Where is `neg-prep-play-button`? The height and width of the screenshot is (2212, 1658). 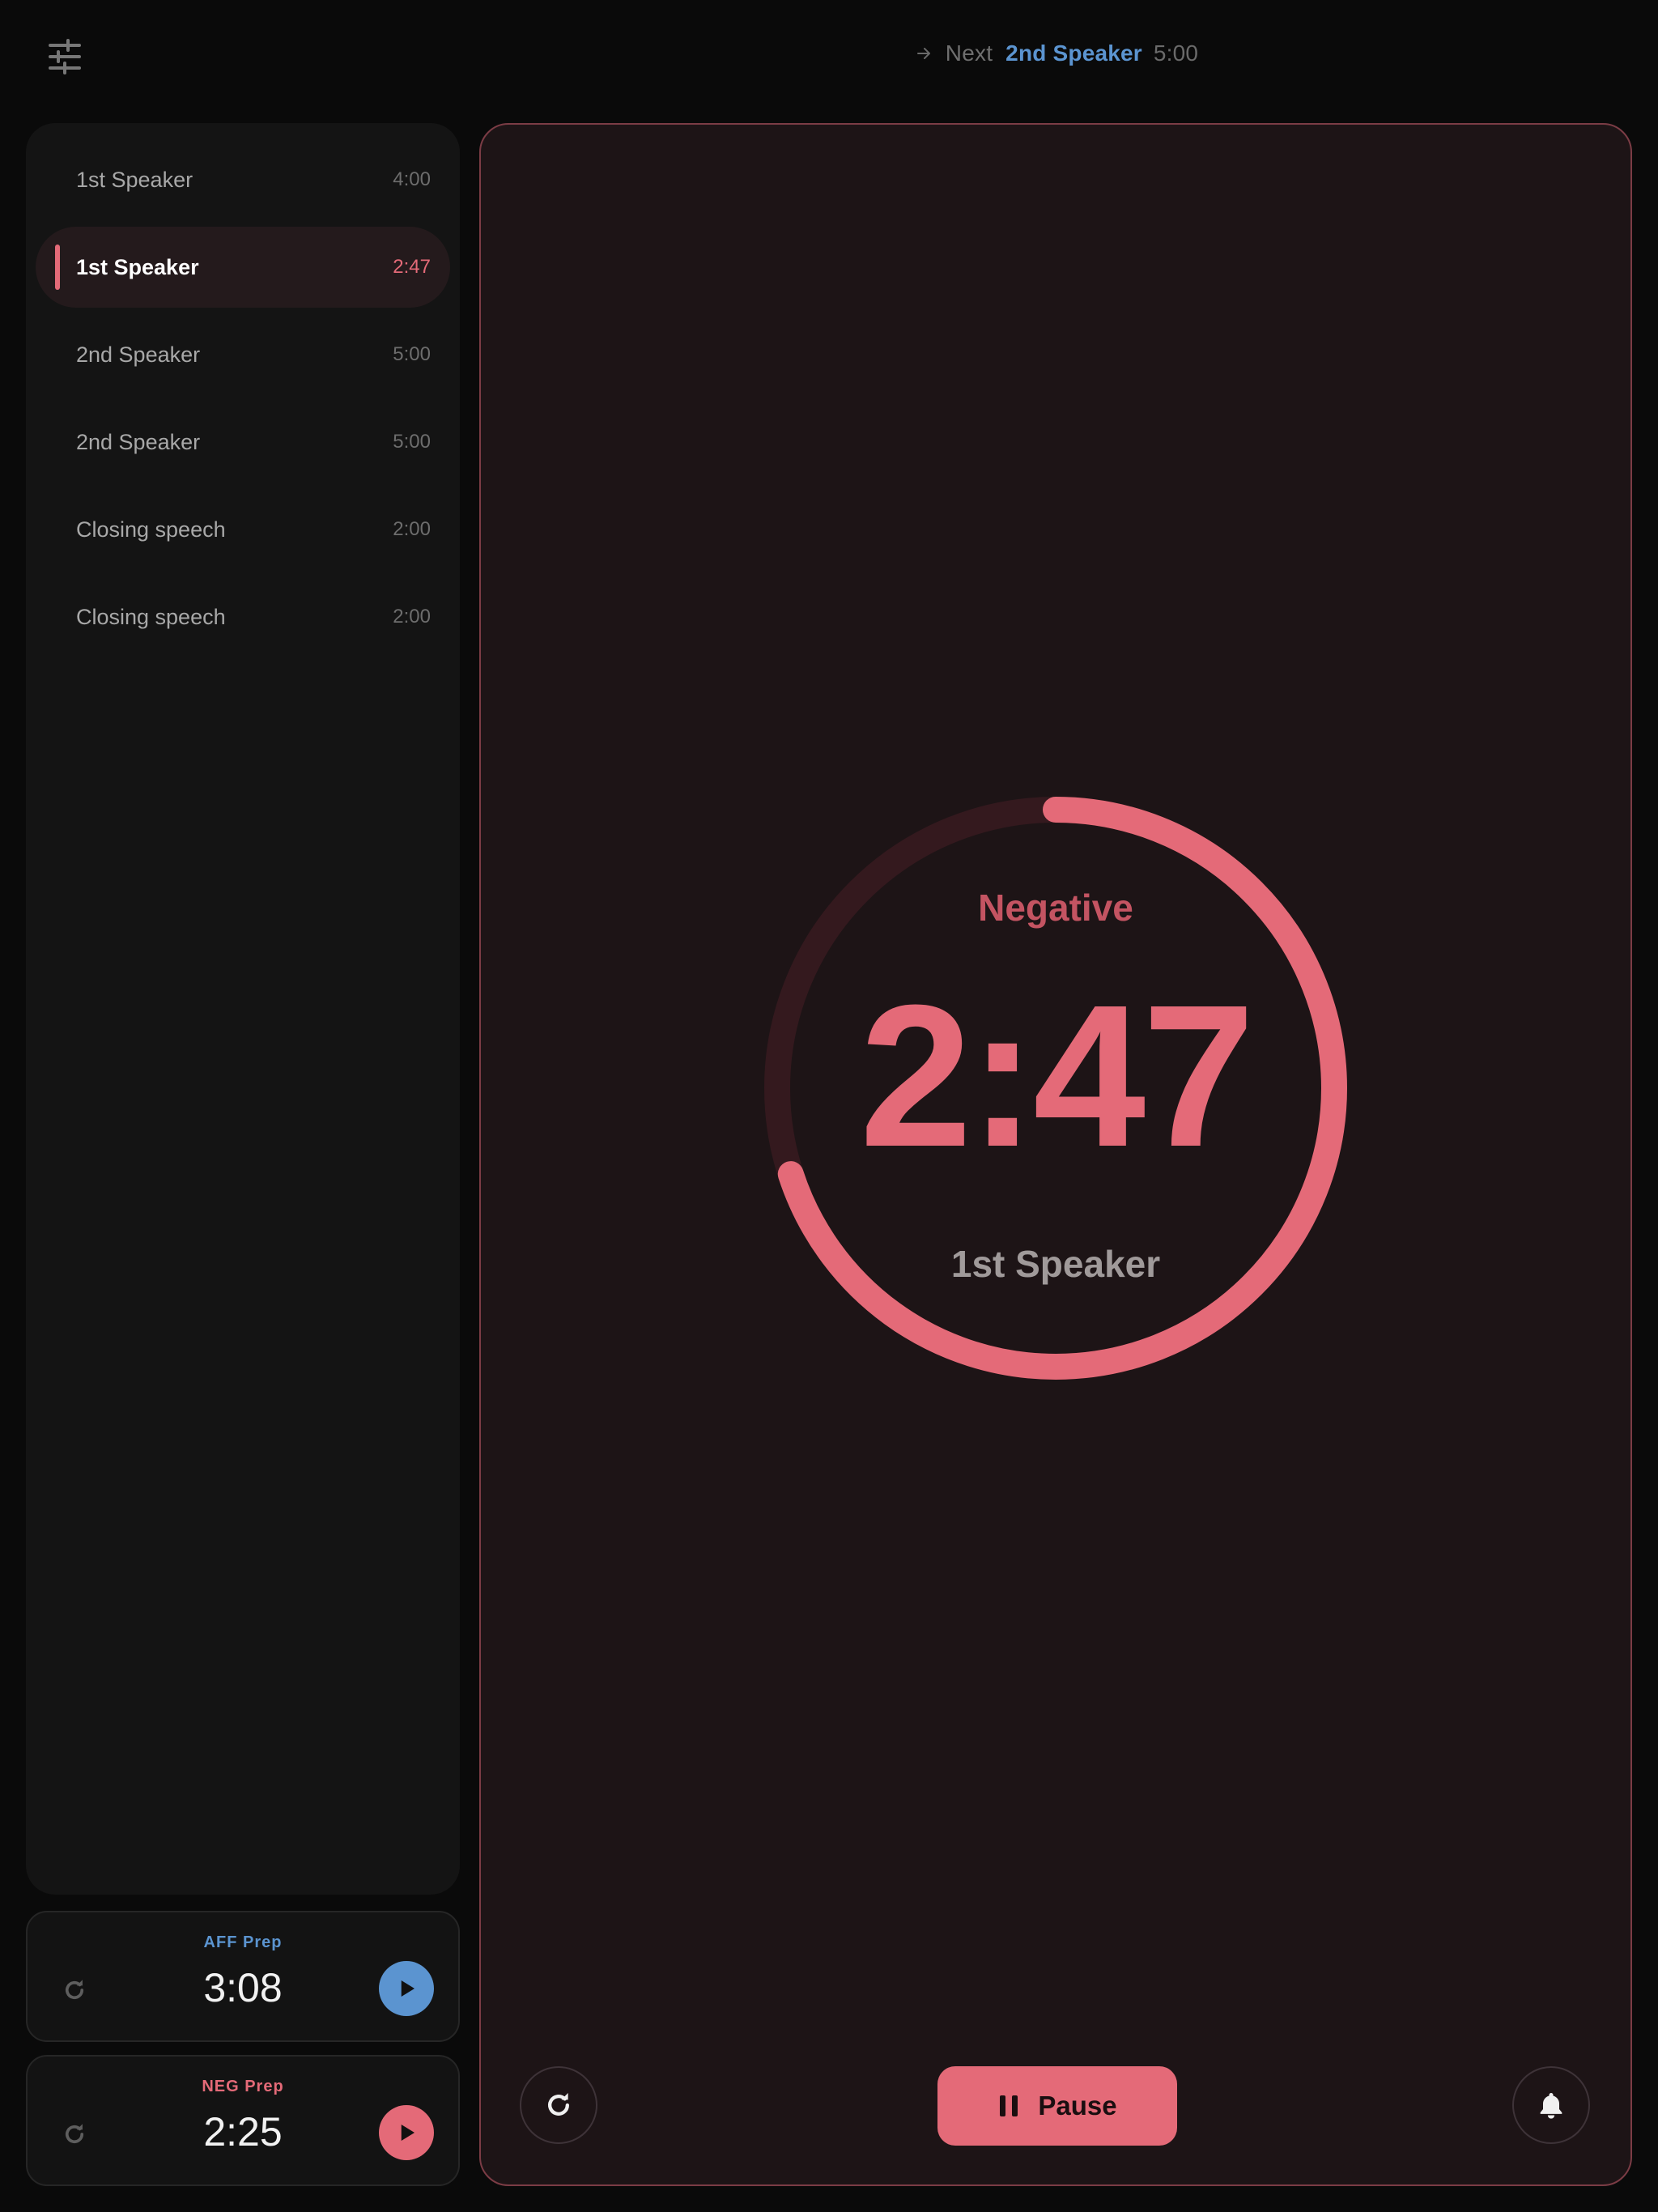
neg-prep-play-button is located at coordinates (406, 2132).